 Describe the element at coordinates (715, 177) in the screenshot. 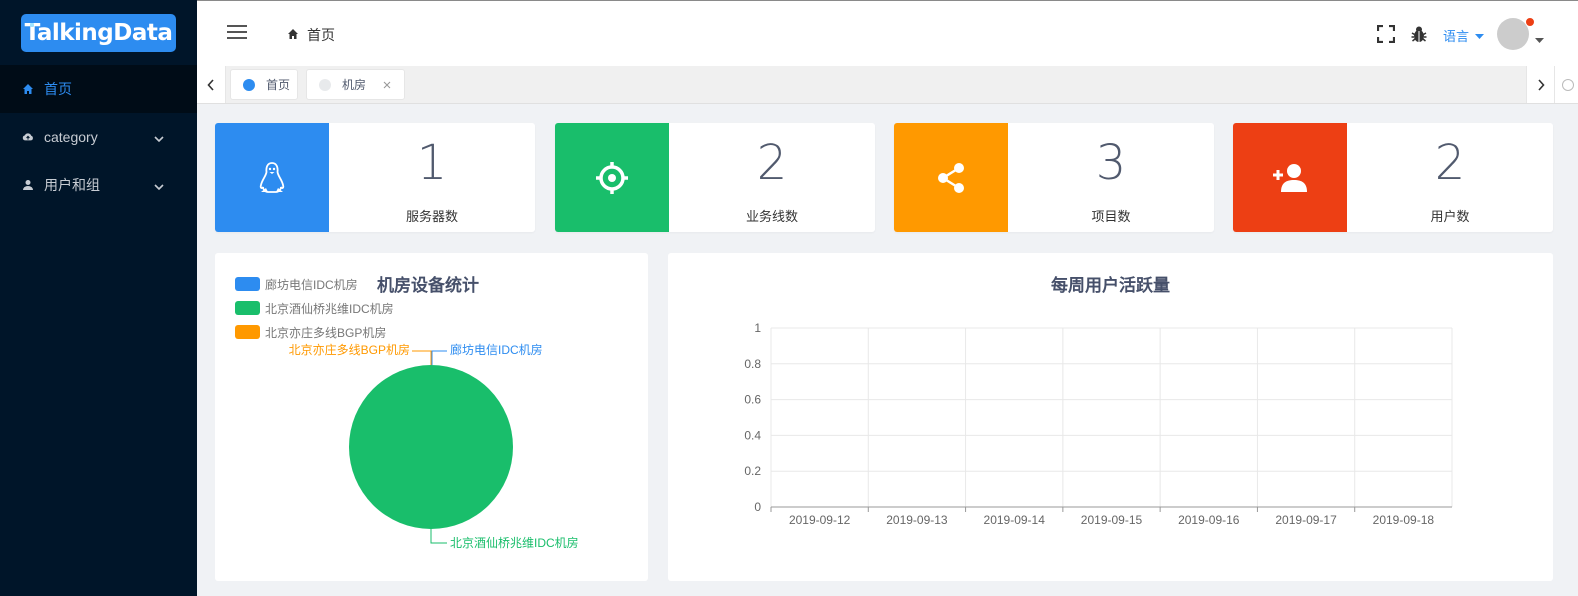

I see `stat-card-business-lines: 2 业务线数` at that location.